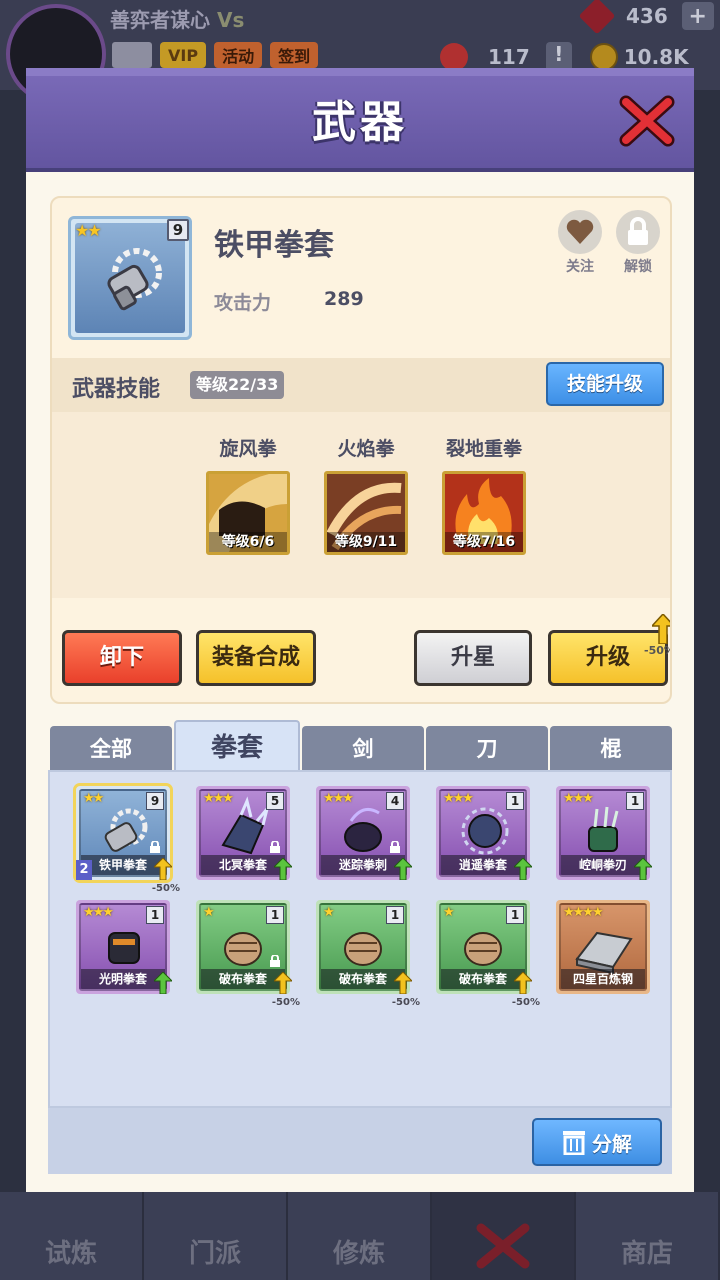 The image size is (720, 1280). What do you see at coordinates (580, 267) in the screenshot?
I see `follow-label: 关注` at bounding box center [580, 267].